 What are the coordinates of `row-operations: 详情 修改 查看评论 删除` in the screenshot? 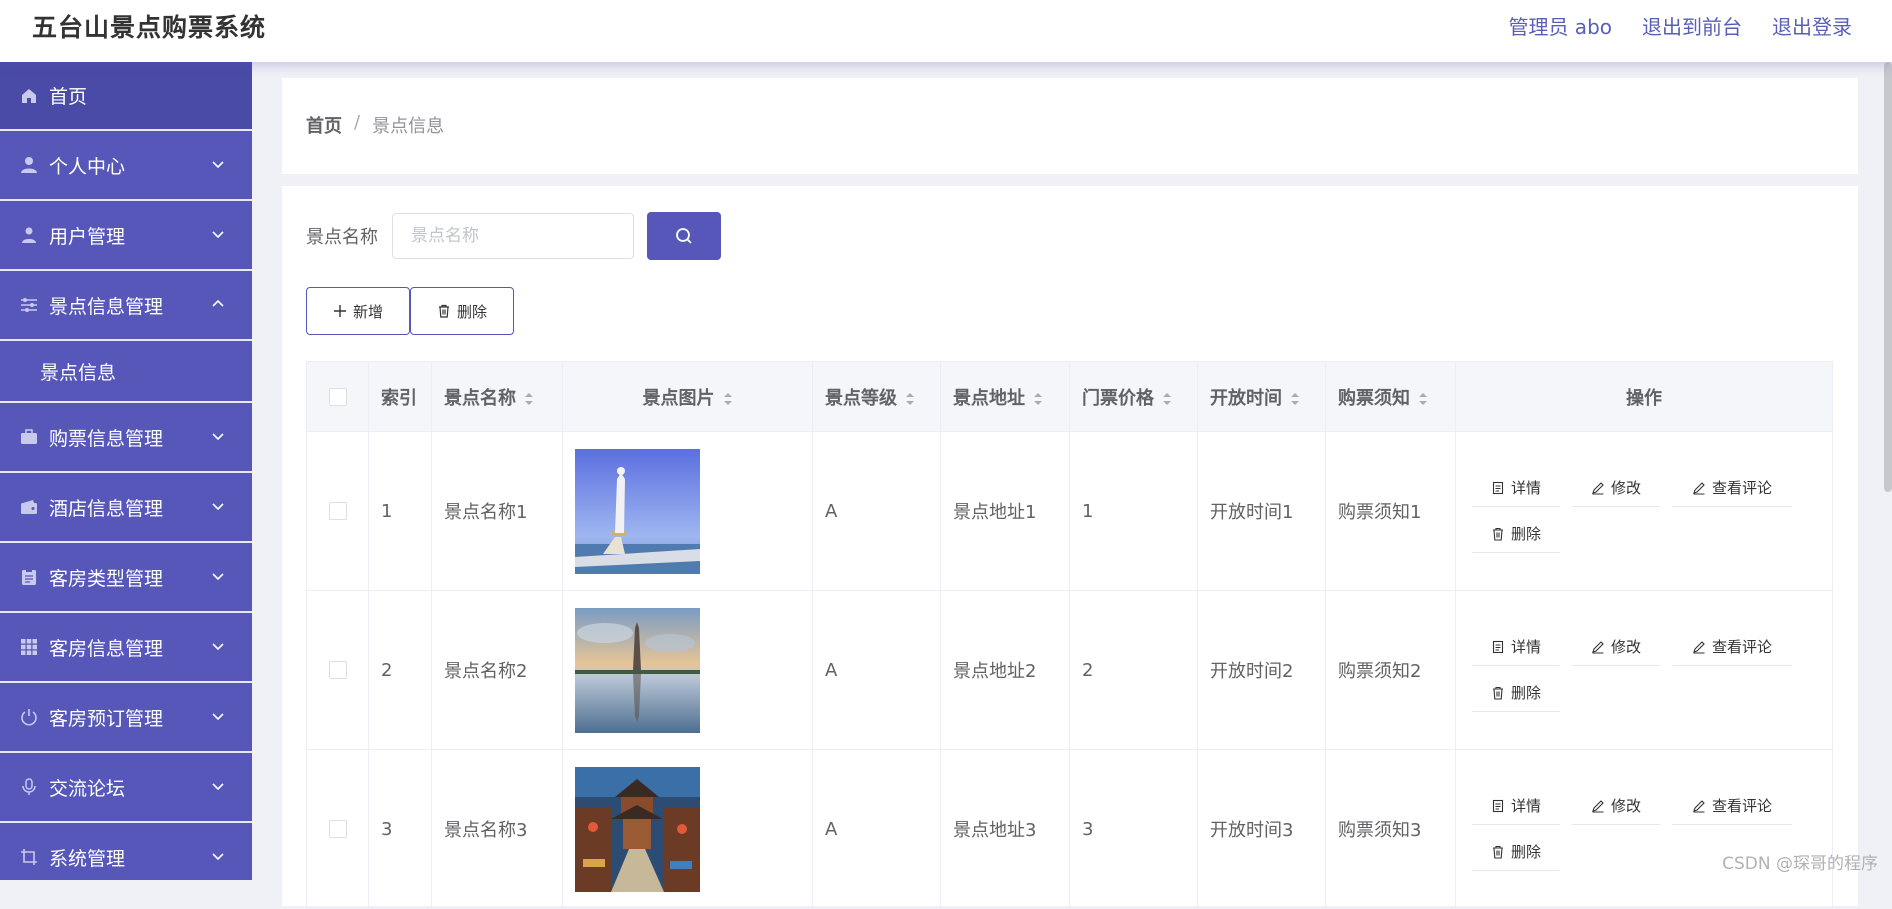 It's located at (1640, 511).